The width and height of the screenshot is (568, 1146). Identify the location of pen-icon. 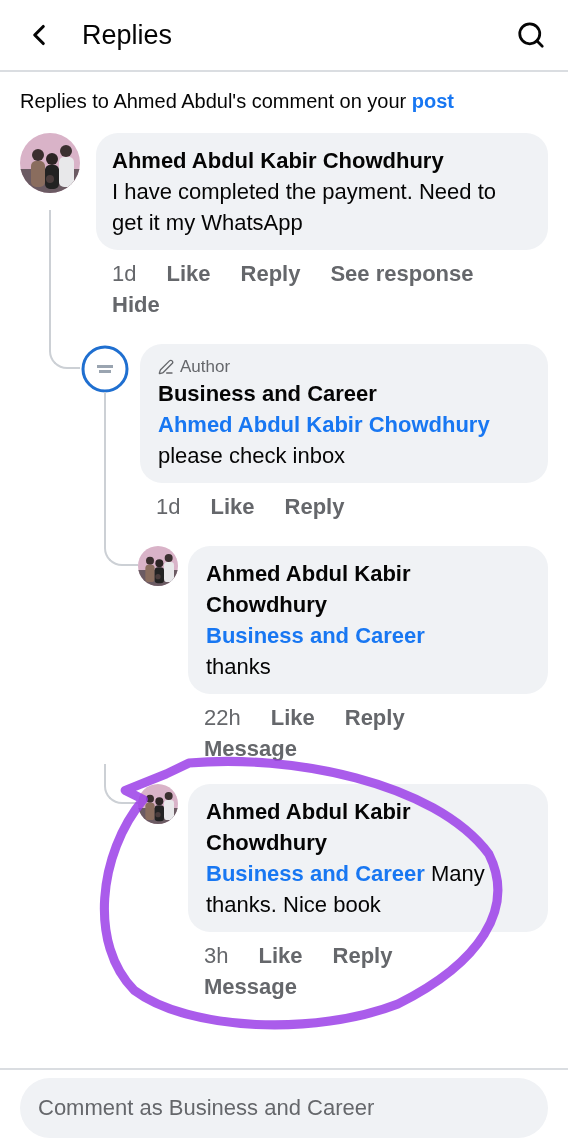
(166, 367).